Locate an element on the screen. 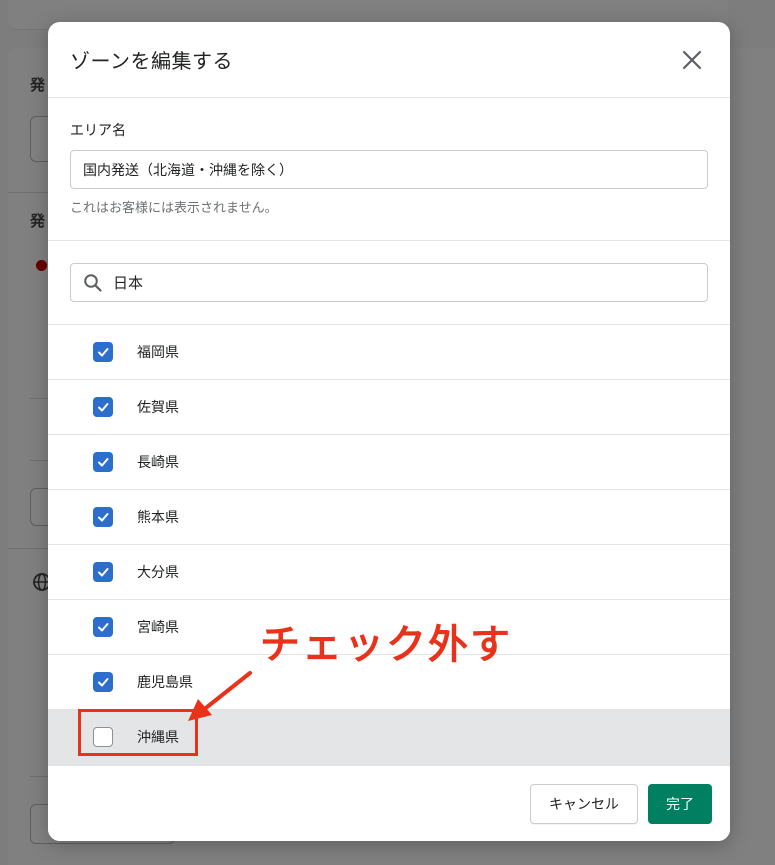  cancel-button: キャンセル is located at coordinates (584, 803).